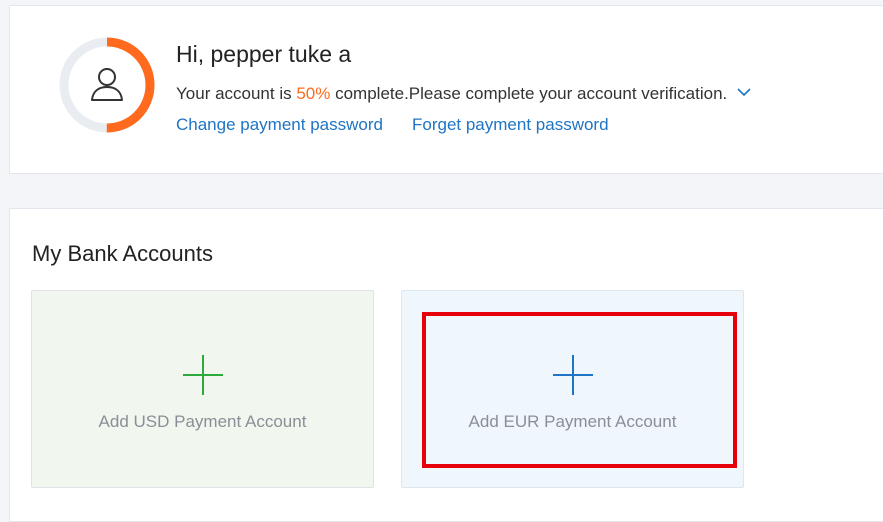  What do you see at coordinates (572, 421) in the screenshot?
I see `add-eur-account-label: Add EUR Payment Account` at bounding box center [572, 421].